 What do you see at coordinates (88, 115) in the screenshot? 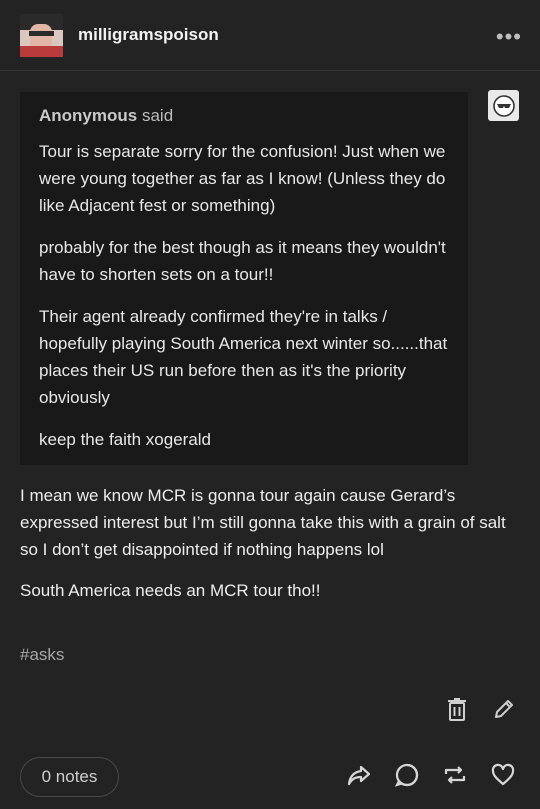
I see `asker-name: Anonymous` at bounding box center [88, 115].